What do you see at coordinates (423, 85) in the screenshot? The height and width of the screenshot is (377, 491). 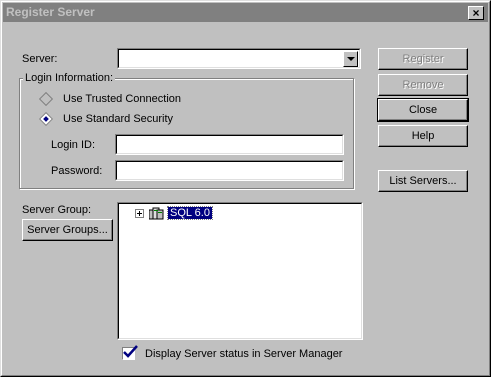 I see `remove-button: Remove` at bounding box center [423, 85].